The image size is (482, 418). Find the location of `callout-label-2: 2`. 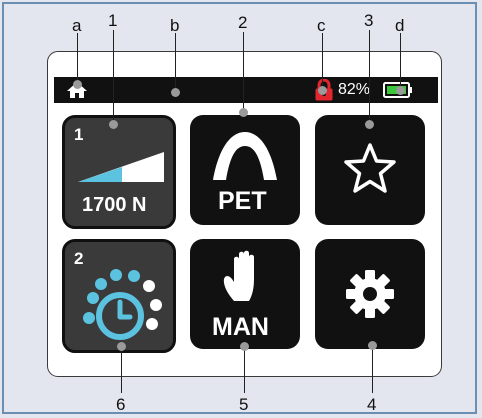

callout-label-2: 2 is located at coordinates (243, 22).